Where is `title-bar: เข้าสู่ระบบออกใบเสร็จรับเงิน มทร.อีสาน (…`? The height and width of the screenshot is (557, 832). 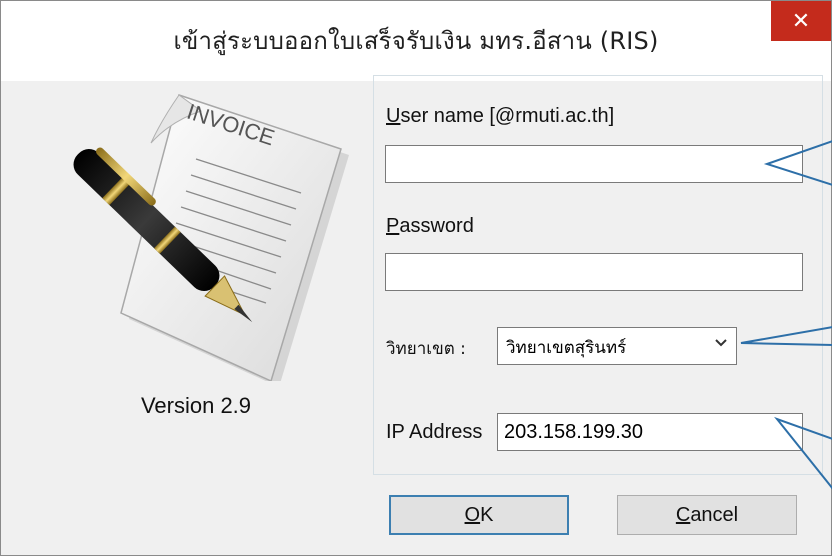 title-bar: เข้าสู่ระบบออกใบเสร็จรับเงิน มทร.อีสาน (… is located at coordinates (416, 41).